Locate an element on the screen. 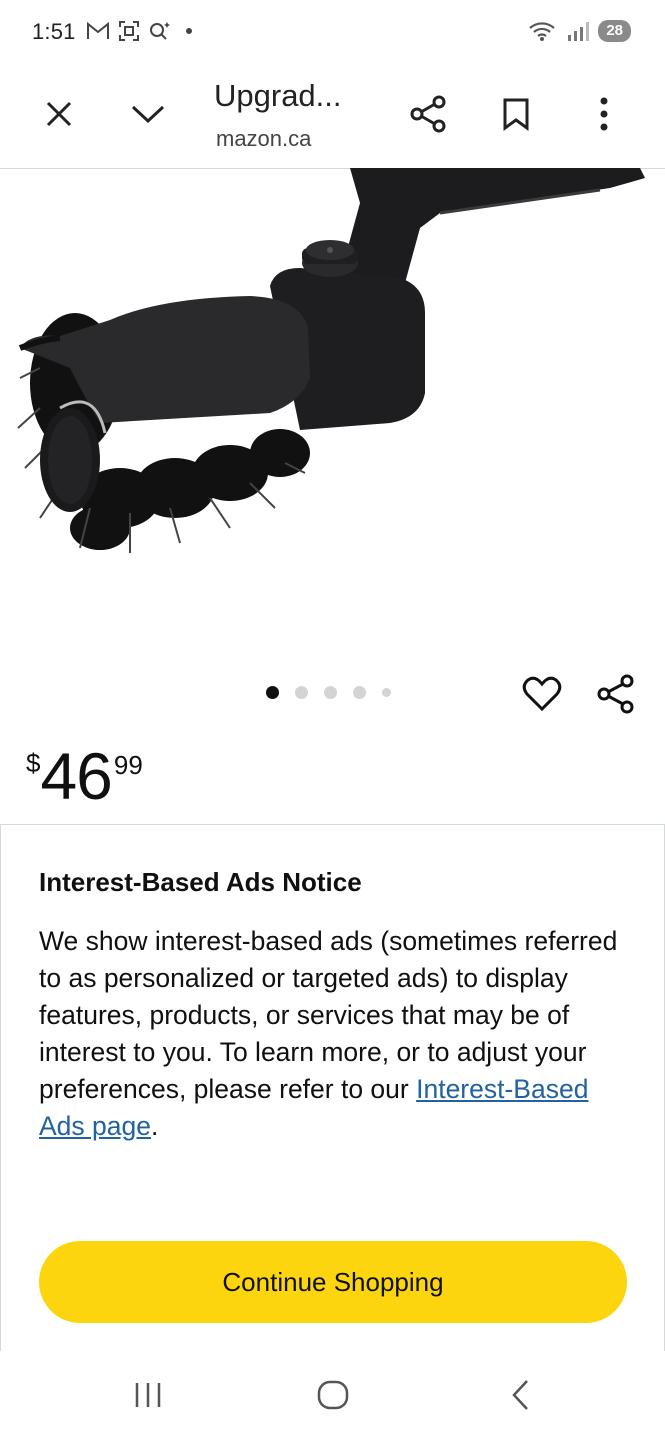  bookmark-icon is located at coordinates (516, 114).